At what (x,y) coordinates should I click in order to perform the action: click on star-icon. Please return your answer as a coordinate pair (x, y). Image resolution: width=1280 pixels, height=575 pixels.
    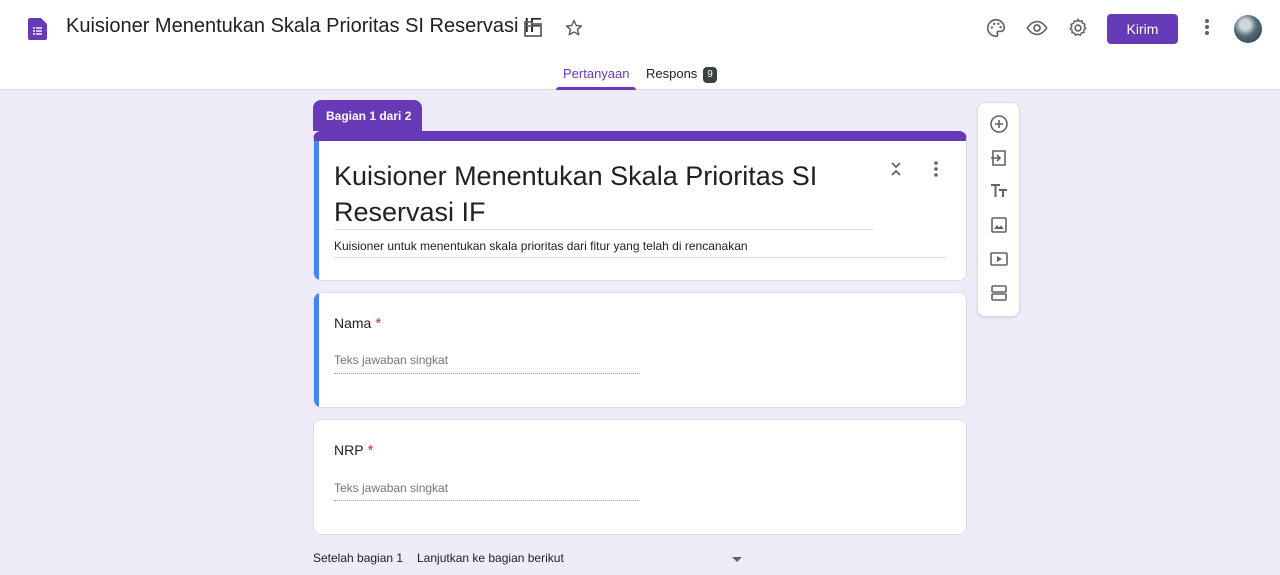
    Looking at the image, I should click on (574, 27).